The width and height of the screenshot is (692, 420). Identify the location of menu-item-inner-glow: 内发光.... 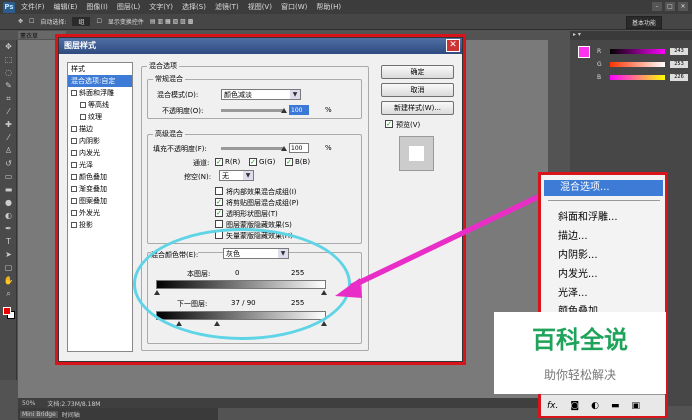
(578, 272).